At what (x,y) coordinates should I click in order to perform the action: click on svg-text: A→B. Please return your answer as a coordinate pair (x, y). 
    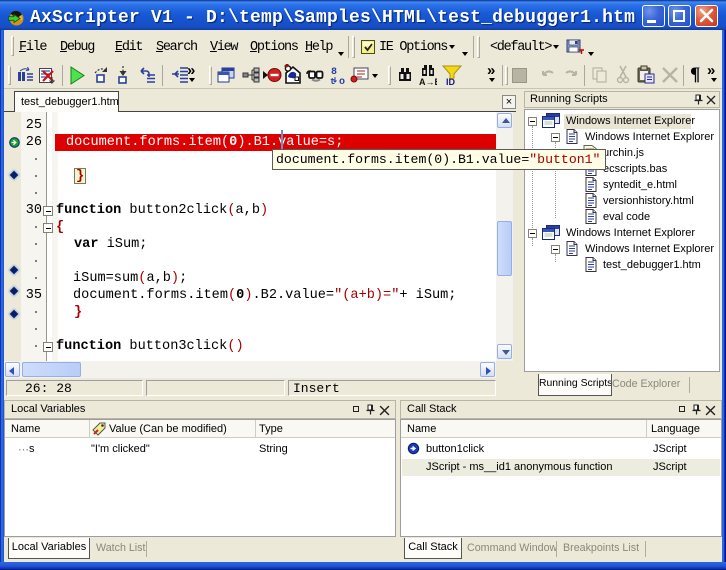
    Looking at the image, I should click on (428, 81).